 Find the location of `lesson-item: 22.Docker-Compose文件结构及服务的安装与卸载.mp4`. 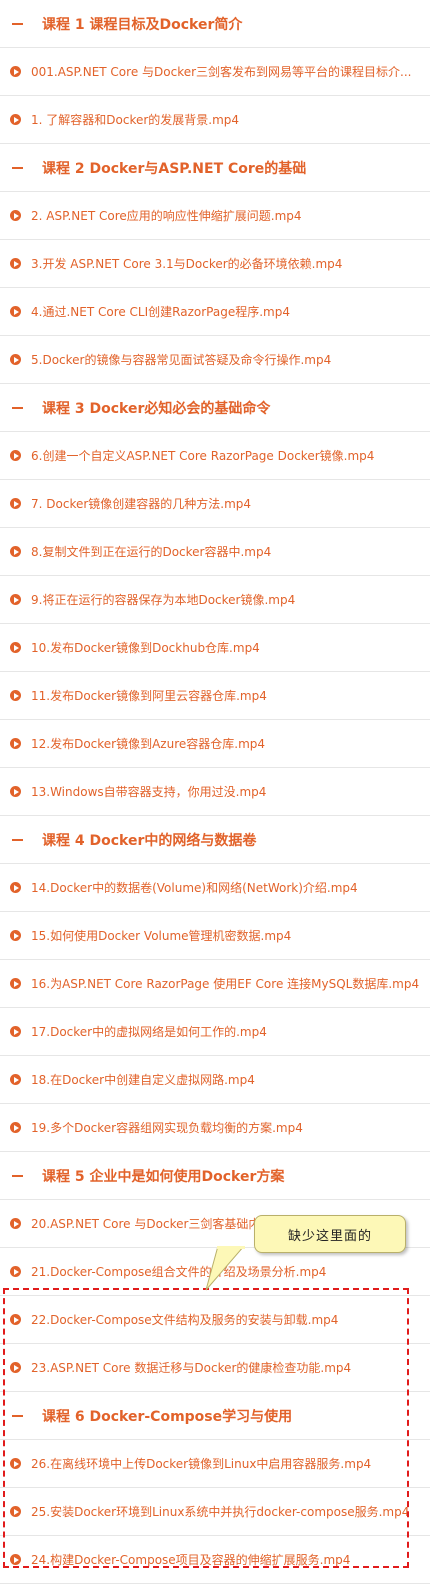

lesson-item: 22.Docker-Compose文件结构及服务的安装与卸载.mp4 is located at coordinates (215, 1320).